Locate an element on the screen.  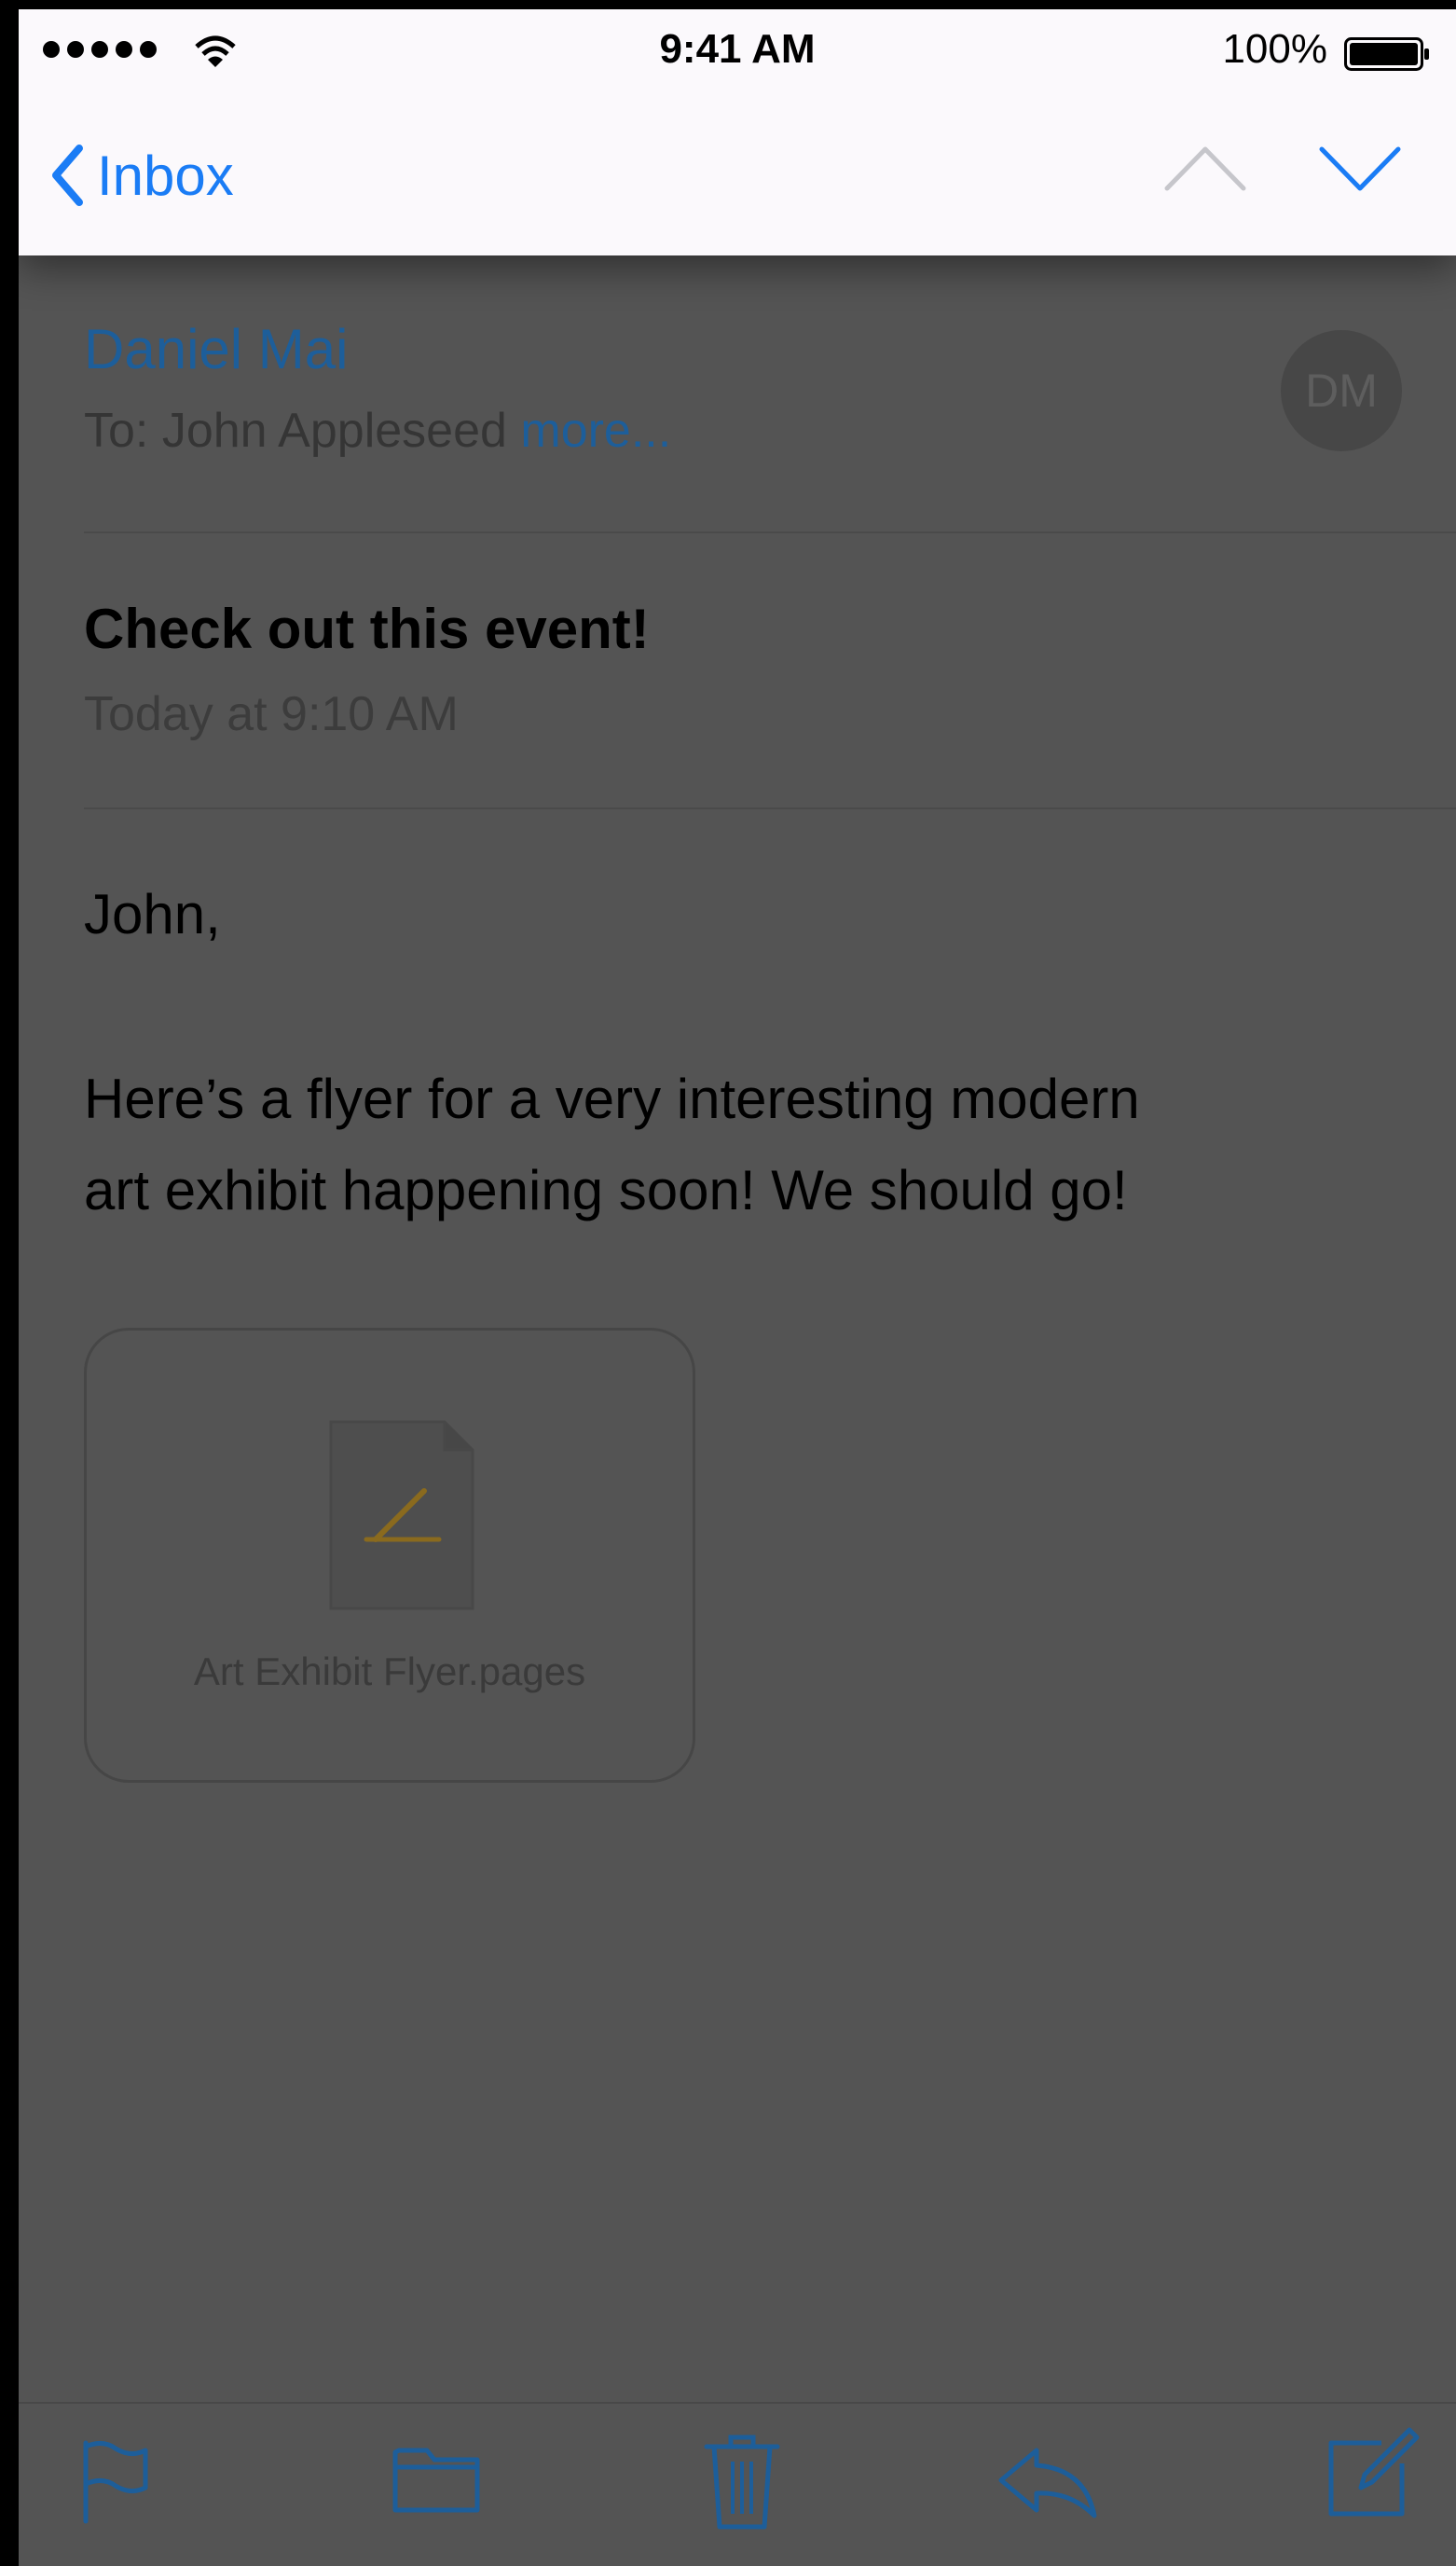
reply-icon is located at coordinates (1048, 2482).